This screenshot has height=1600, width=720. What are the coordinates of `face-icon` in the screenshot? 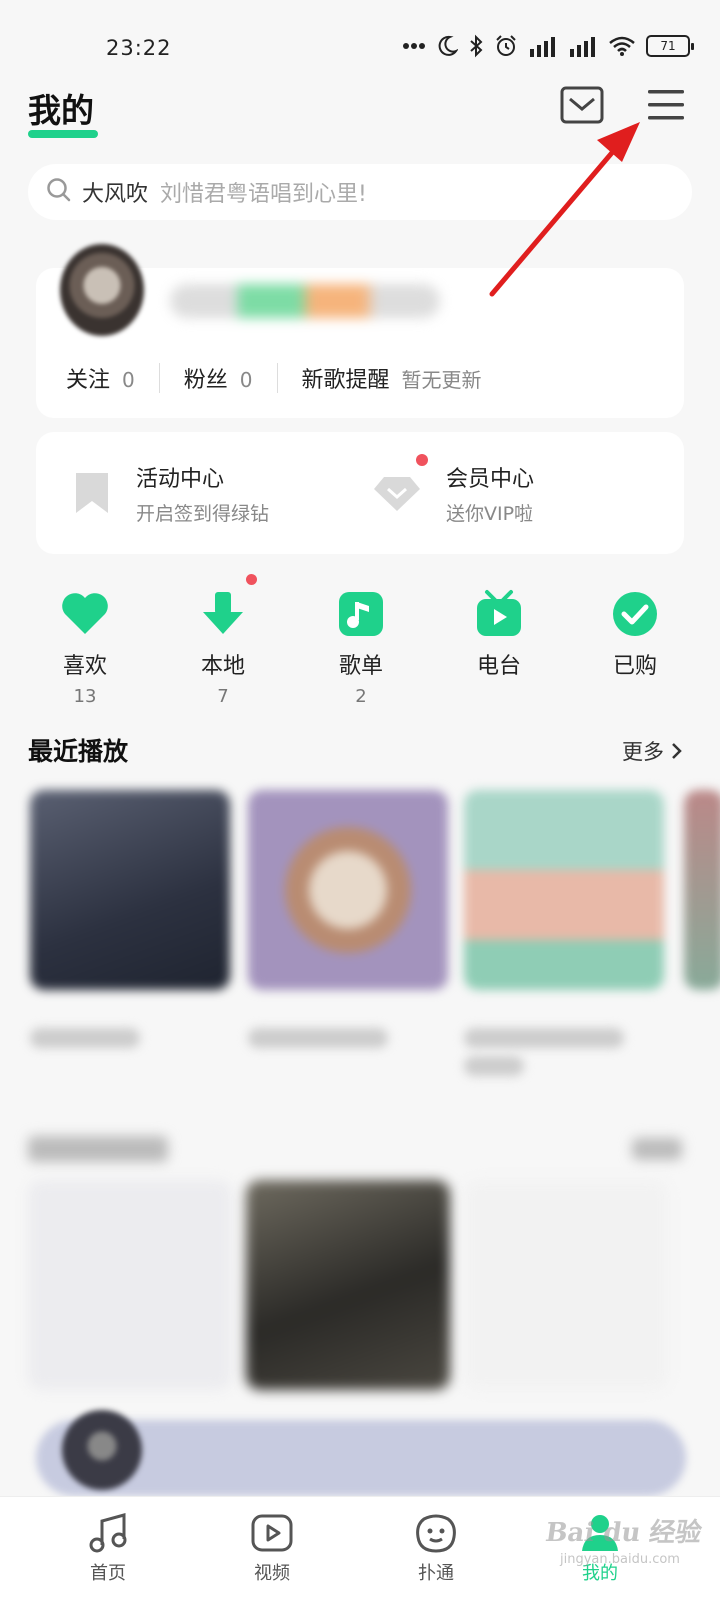 It's located at (436, 1533).